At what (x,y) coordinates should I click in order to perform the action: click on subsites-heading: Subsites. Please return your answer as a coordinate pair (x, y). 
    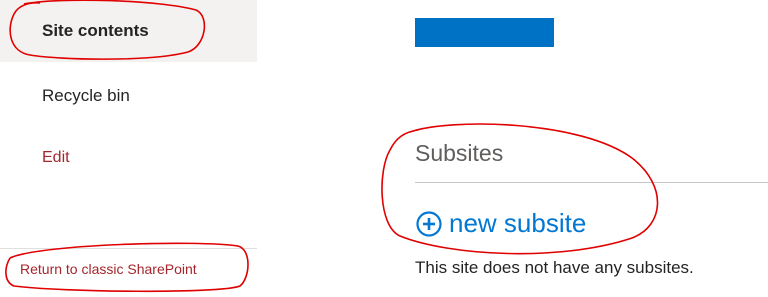
    Looking at the image, I should click on (459, 153).